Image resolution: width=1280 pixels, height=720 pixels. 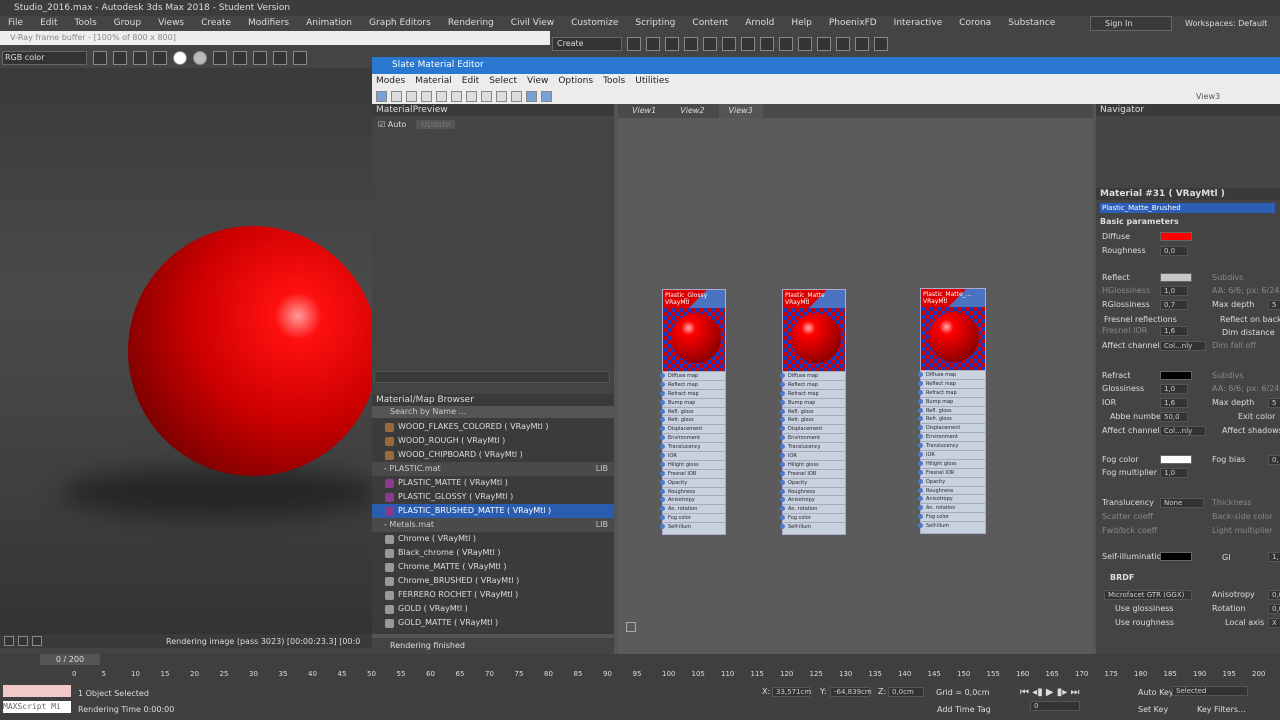 What do you see at coordinates (44, 58) in the screenshot?
I see `channel-select: RGB color` at bounding box center [44, 58].